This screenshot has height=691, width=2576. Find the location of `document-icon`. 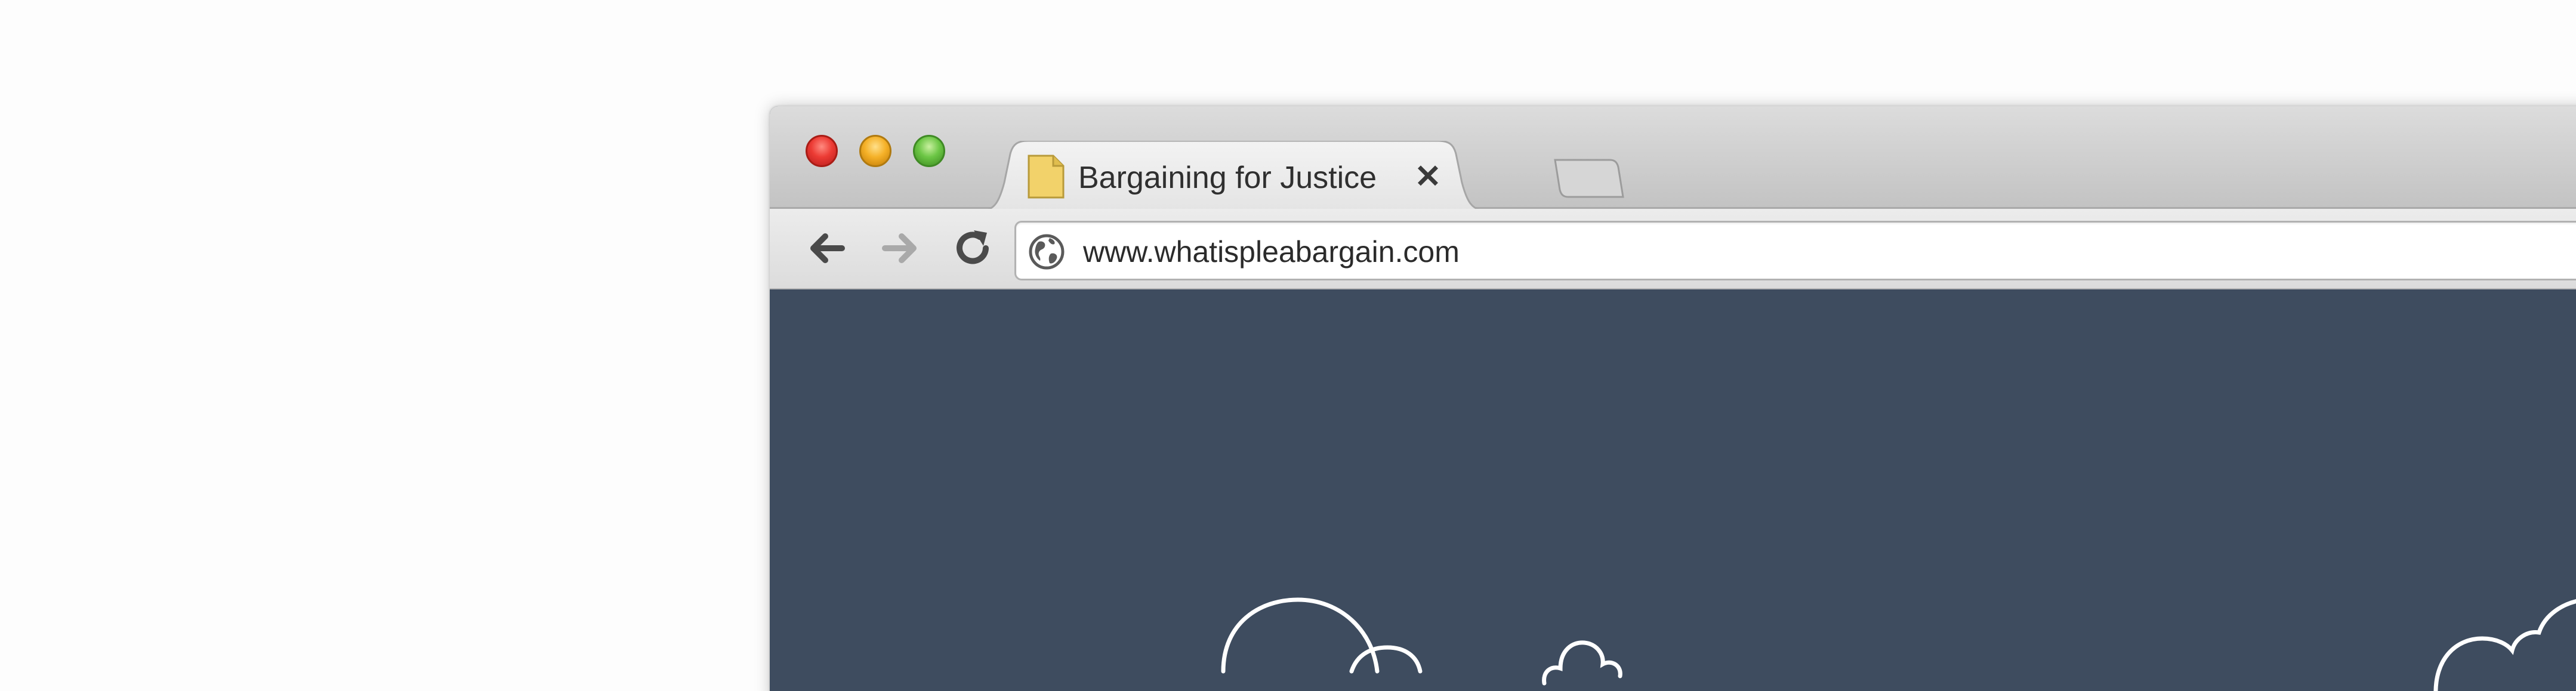

document-icon is located at coordinates (1046, 177).